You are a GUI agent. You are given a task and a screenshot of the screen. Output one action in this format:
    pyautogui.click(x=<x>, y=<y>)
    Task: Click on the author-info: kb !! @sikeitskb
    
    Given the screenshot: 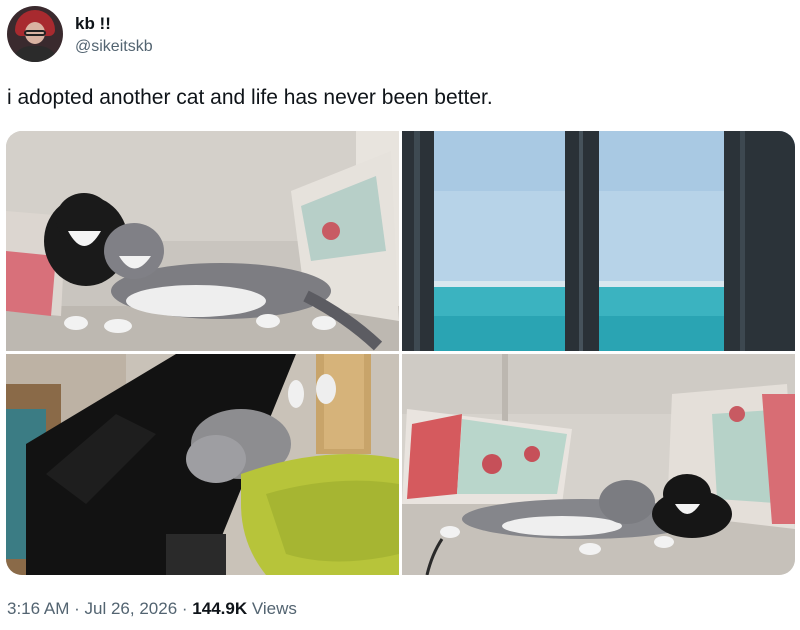 What is the action you would take?
    pyautogui.click(x=114, y=35)
    